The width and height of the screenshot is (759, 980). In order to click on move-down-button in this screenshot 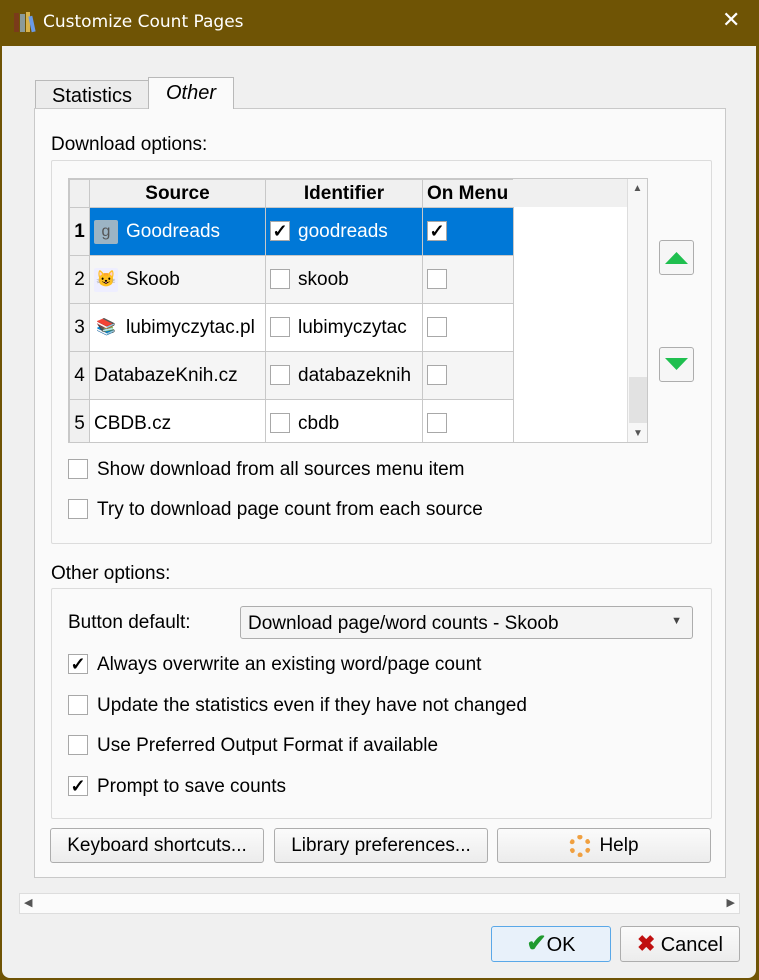, I will do `click(676, 364)`.